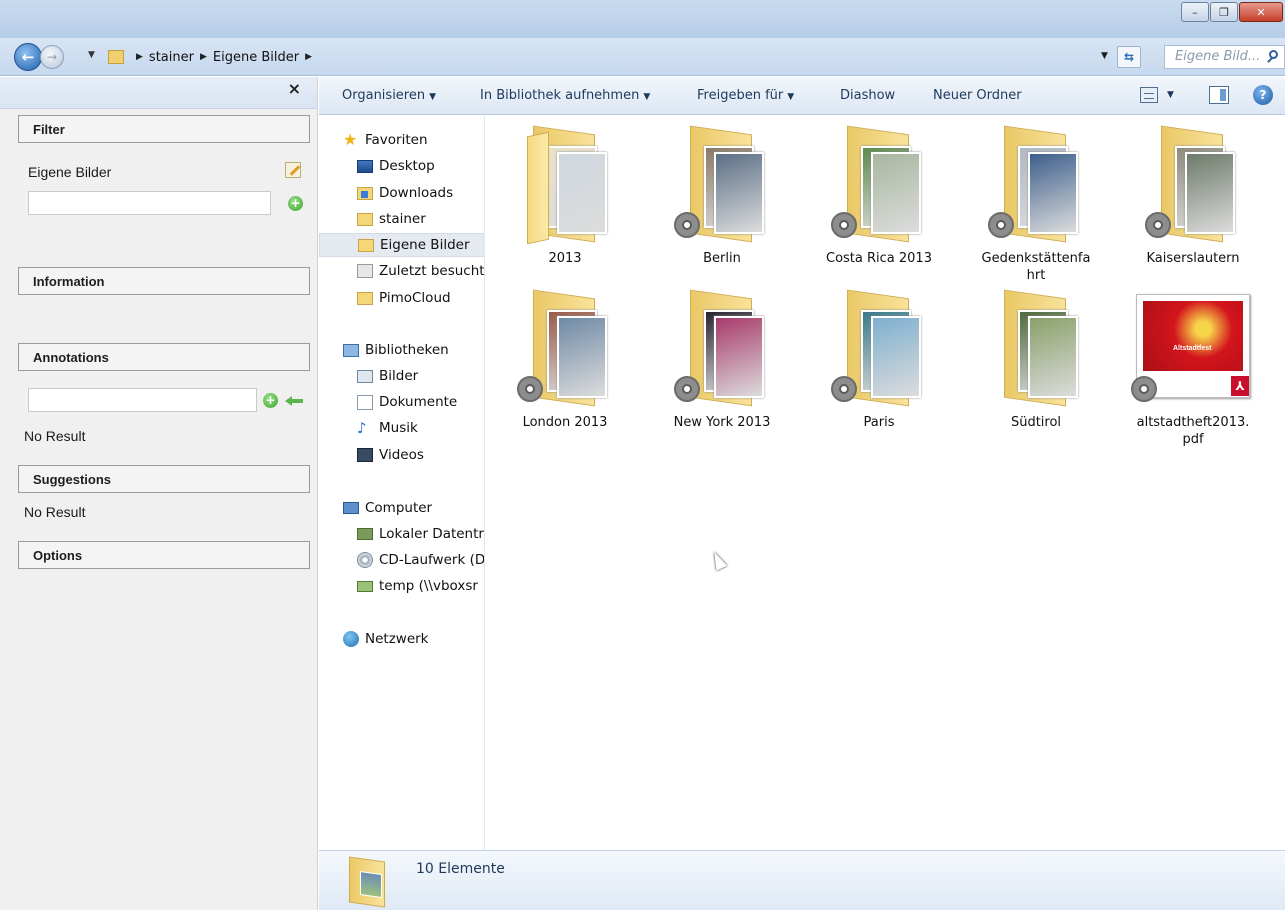 The height and width of the screenshot is (910, 1285). Describe the element at coordinates (802, 880) in the screenshot. I see `details-pane: 10 Elemente` at that location.